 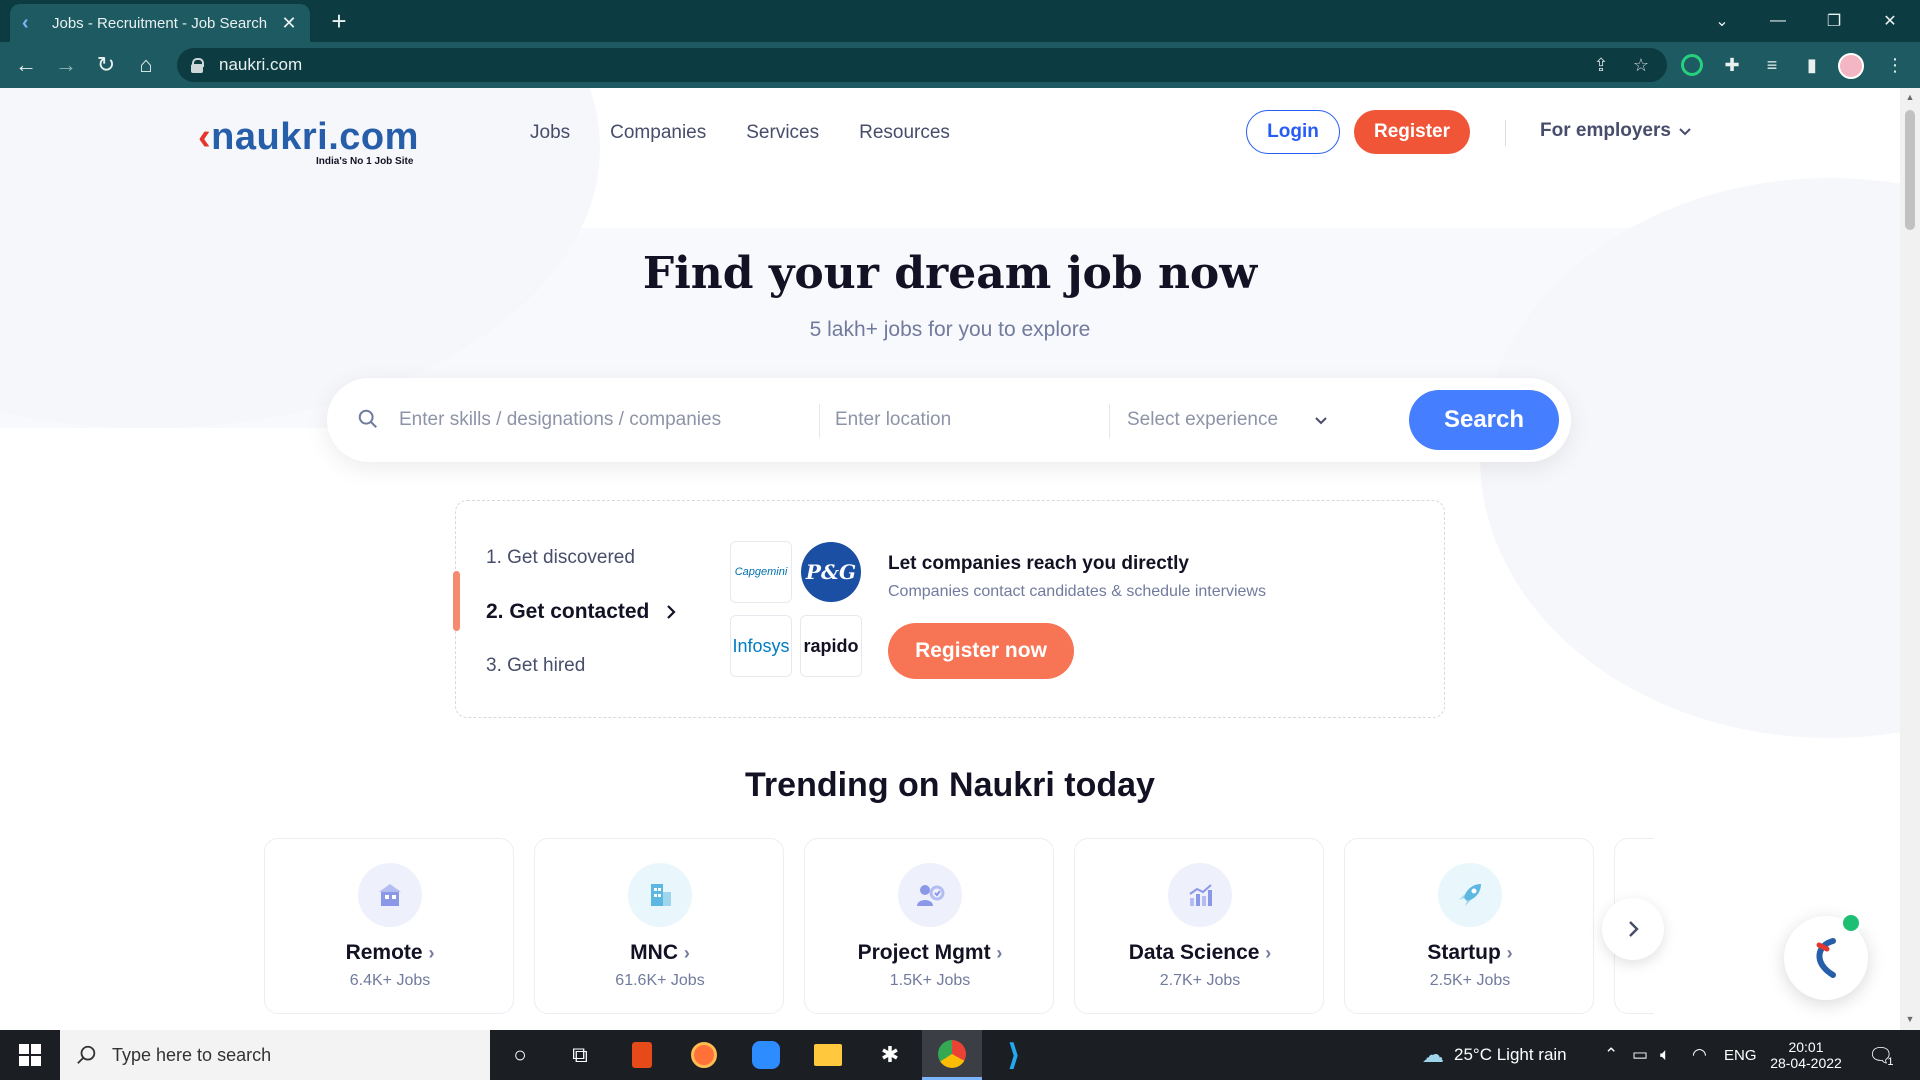 What do you see at coordinates (819, 421) in the screenshot?
I see `search-divider` at bounding box center [819, 421].